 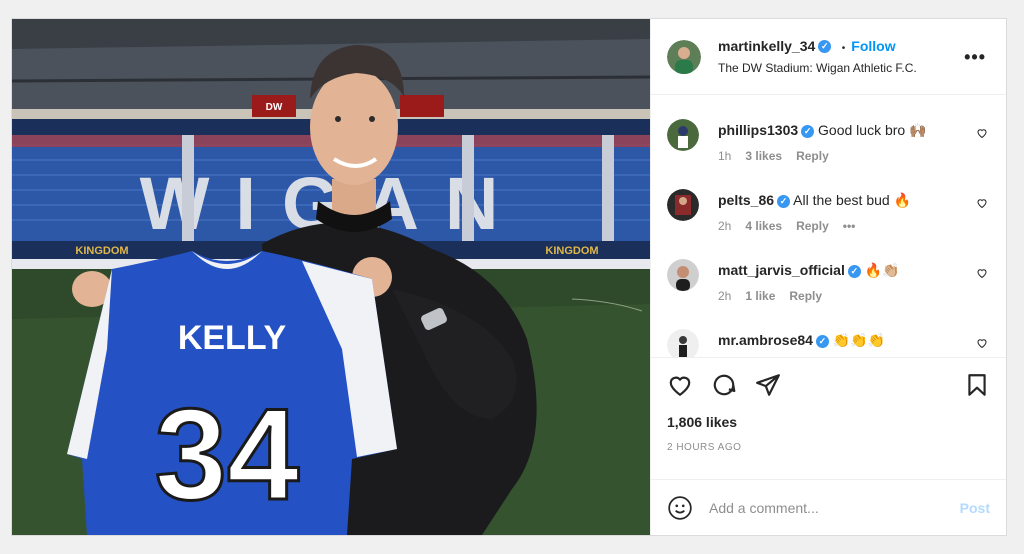 What do you see at coordinates (765, 340) in the screenshot?
I see `comment-username: mr.ambrose84` at bounding box center [765, 340].